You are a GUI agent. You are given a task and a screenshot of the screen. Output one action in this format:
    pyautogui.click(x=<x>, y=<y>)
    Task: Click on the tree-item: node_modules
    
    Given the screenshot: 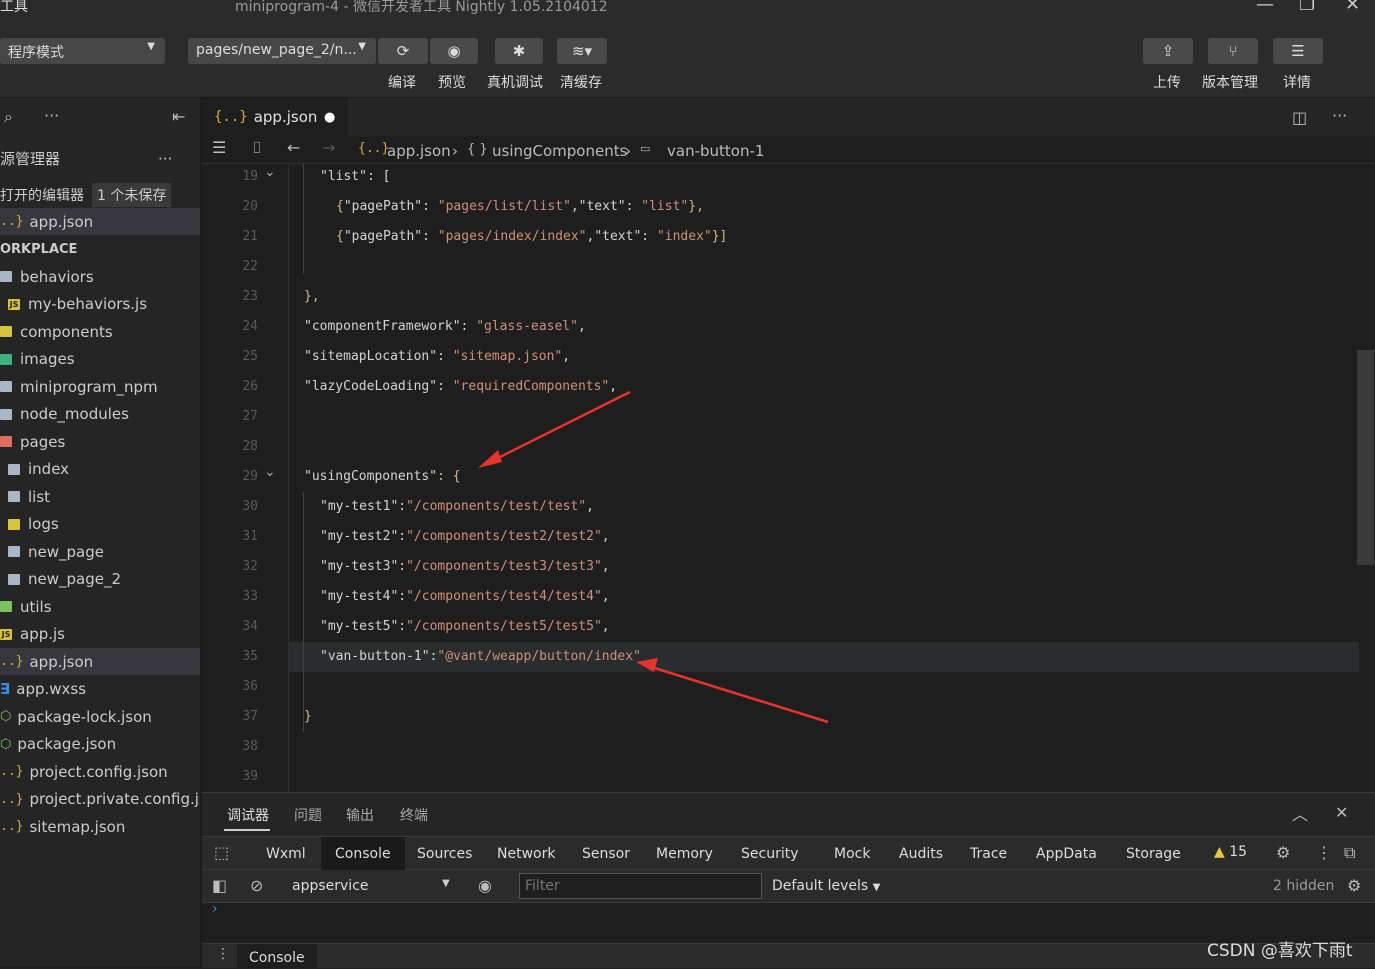 What is the action you would take?
    pyautogui.click(x=100, y=414)
    